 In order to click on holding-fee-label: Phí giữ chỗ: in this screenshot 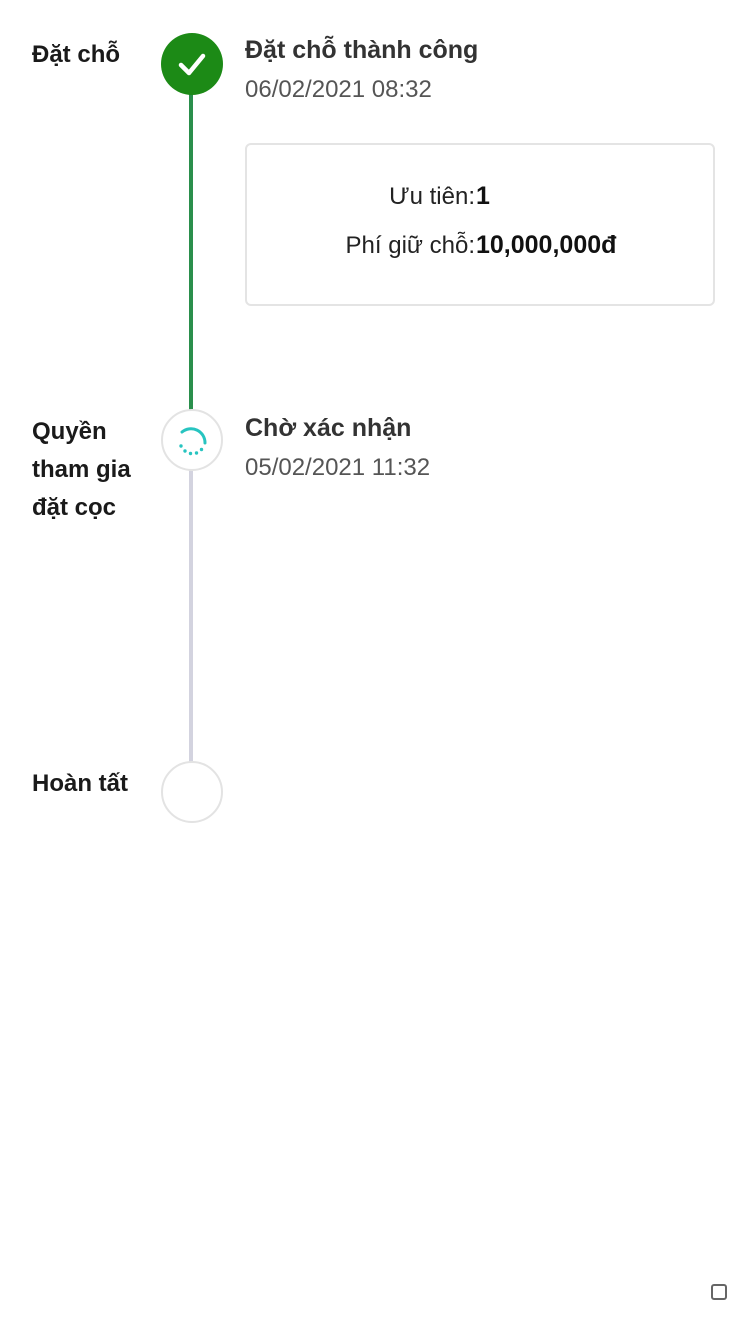, I will do `click(410, 245)`.